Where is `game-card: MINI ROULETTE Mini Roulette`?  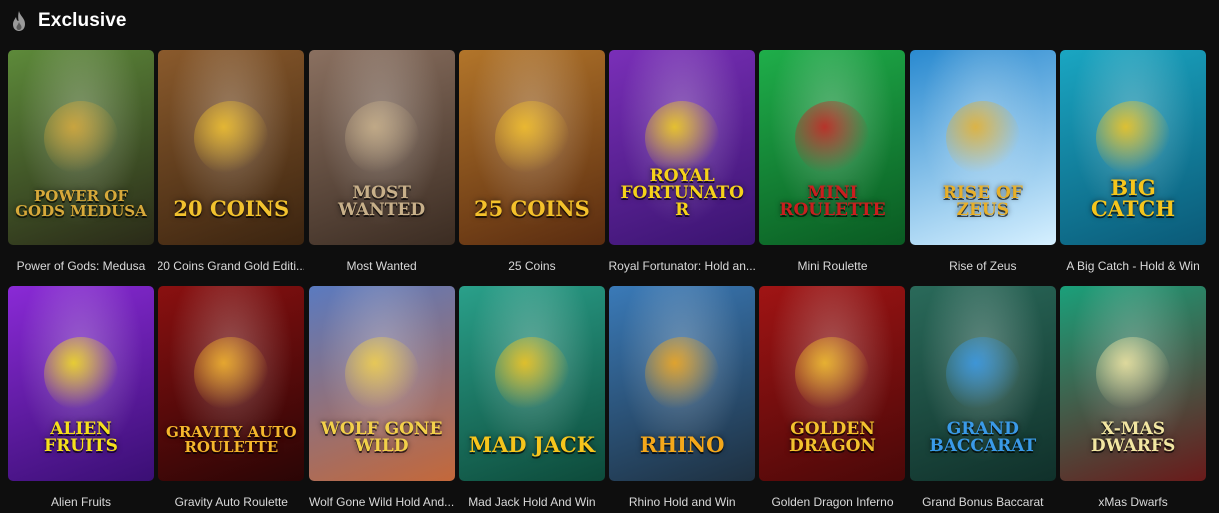
game-card: MINI ROULETTE Mini Roulette is located at coordinates (832, 168).